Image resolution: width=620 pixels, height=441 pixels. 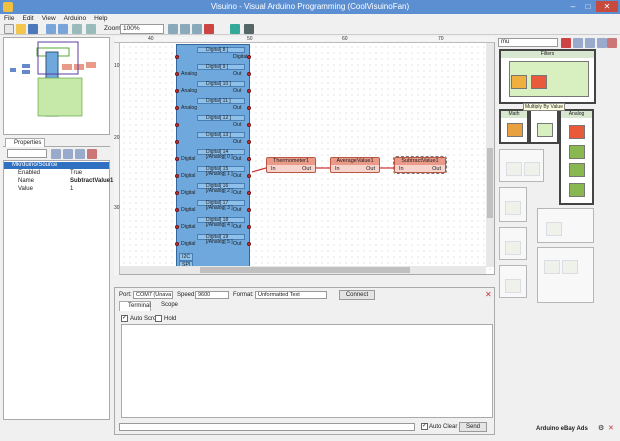 I want to click on component-title: AverageValue1, so click(x=355, y=161).